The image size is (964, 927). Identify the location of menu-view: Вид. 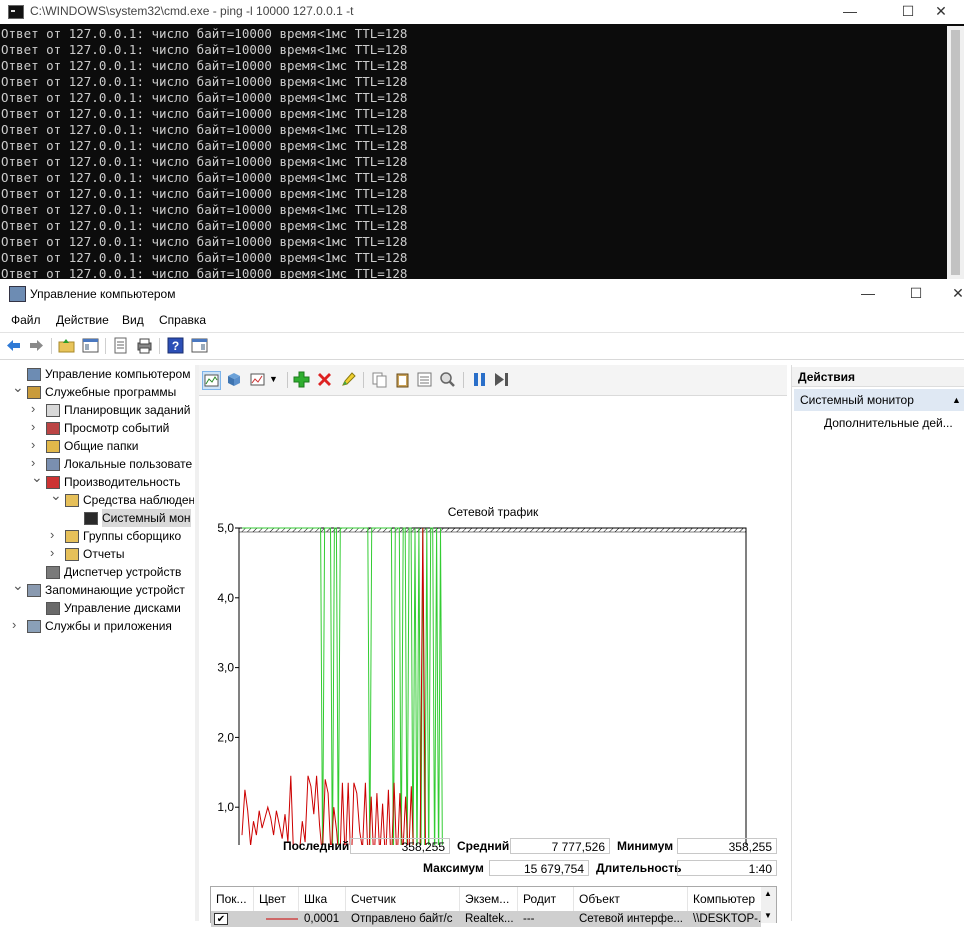
(133, 320).